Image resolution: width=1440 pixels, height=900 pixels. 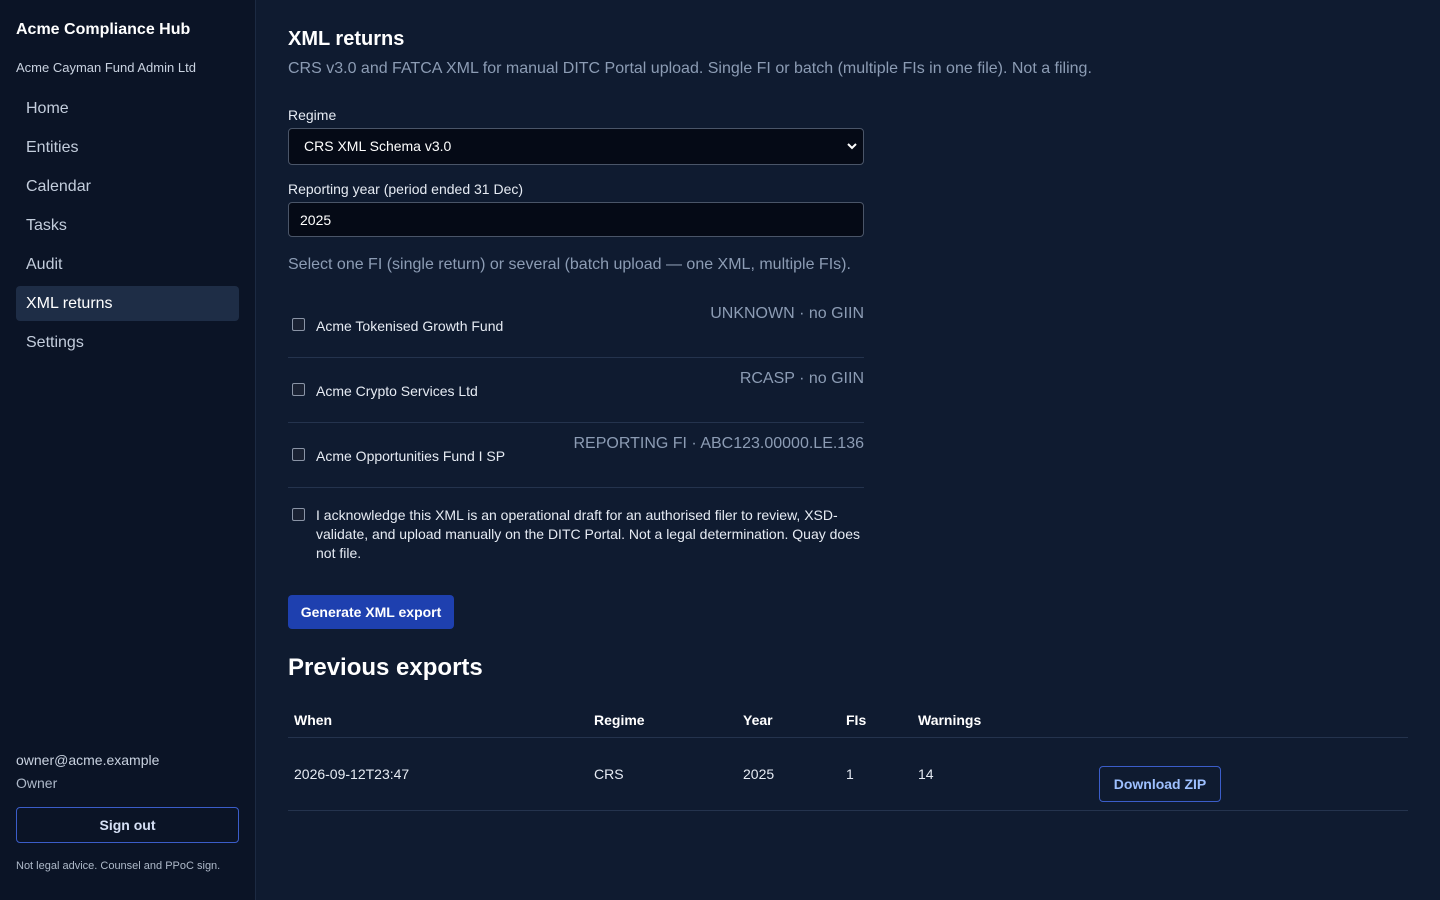 What do you see at coordinates (118, 866) in the screenshot?
I see `legal-disclaimer: Not legal advice. Counsel and PPoC sign.` at bounding box center [118, 866].